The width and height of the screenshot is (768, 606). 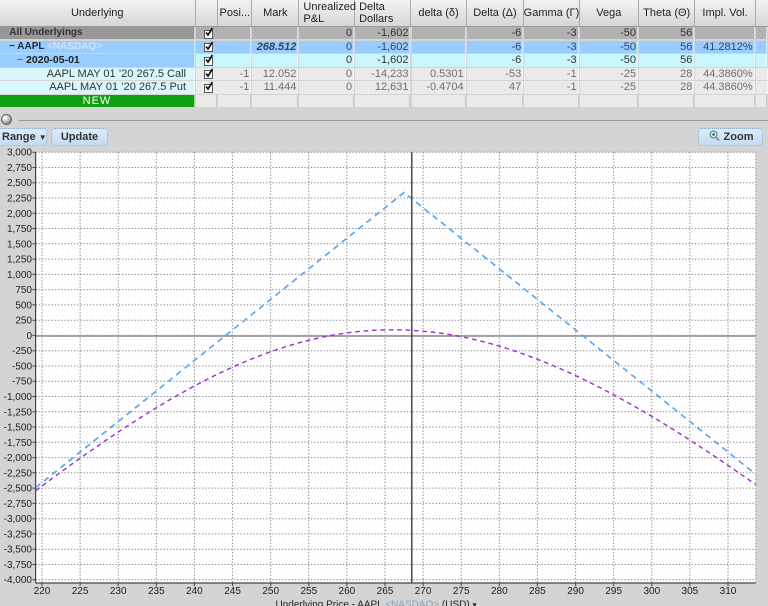 What do you see at coordinates (385, 591) in the screenshot?
I see `svg-text: 265` at bounding box center [385, 591].